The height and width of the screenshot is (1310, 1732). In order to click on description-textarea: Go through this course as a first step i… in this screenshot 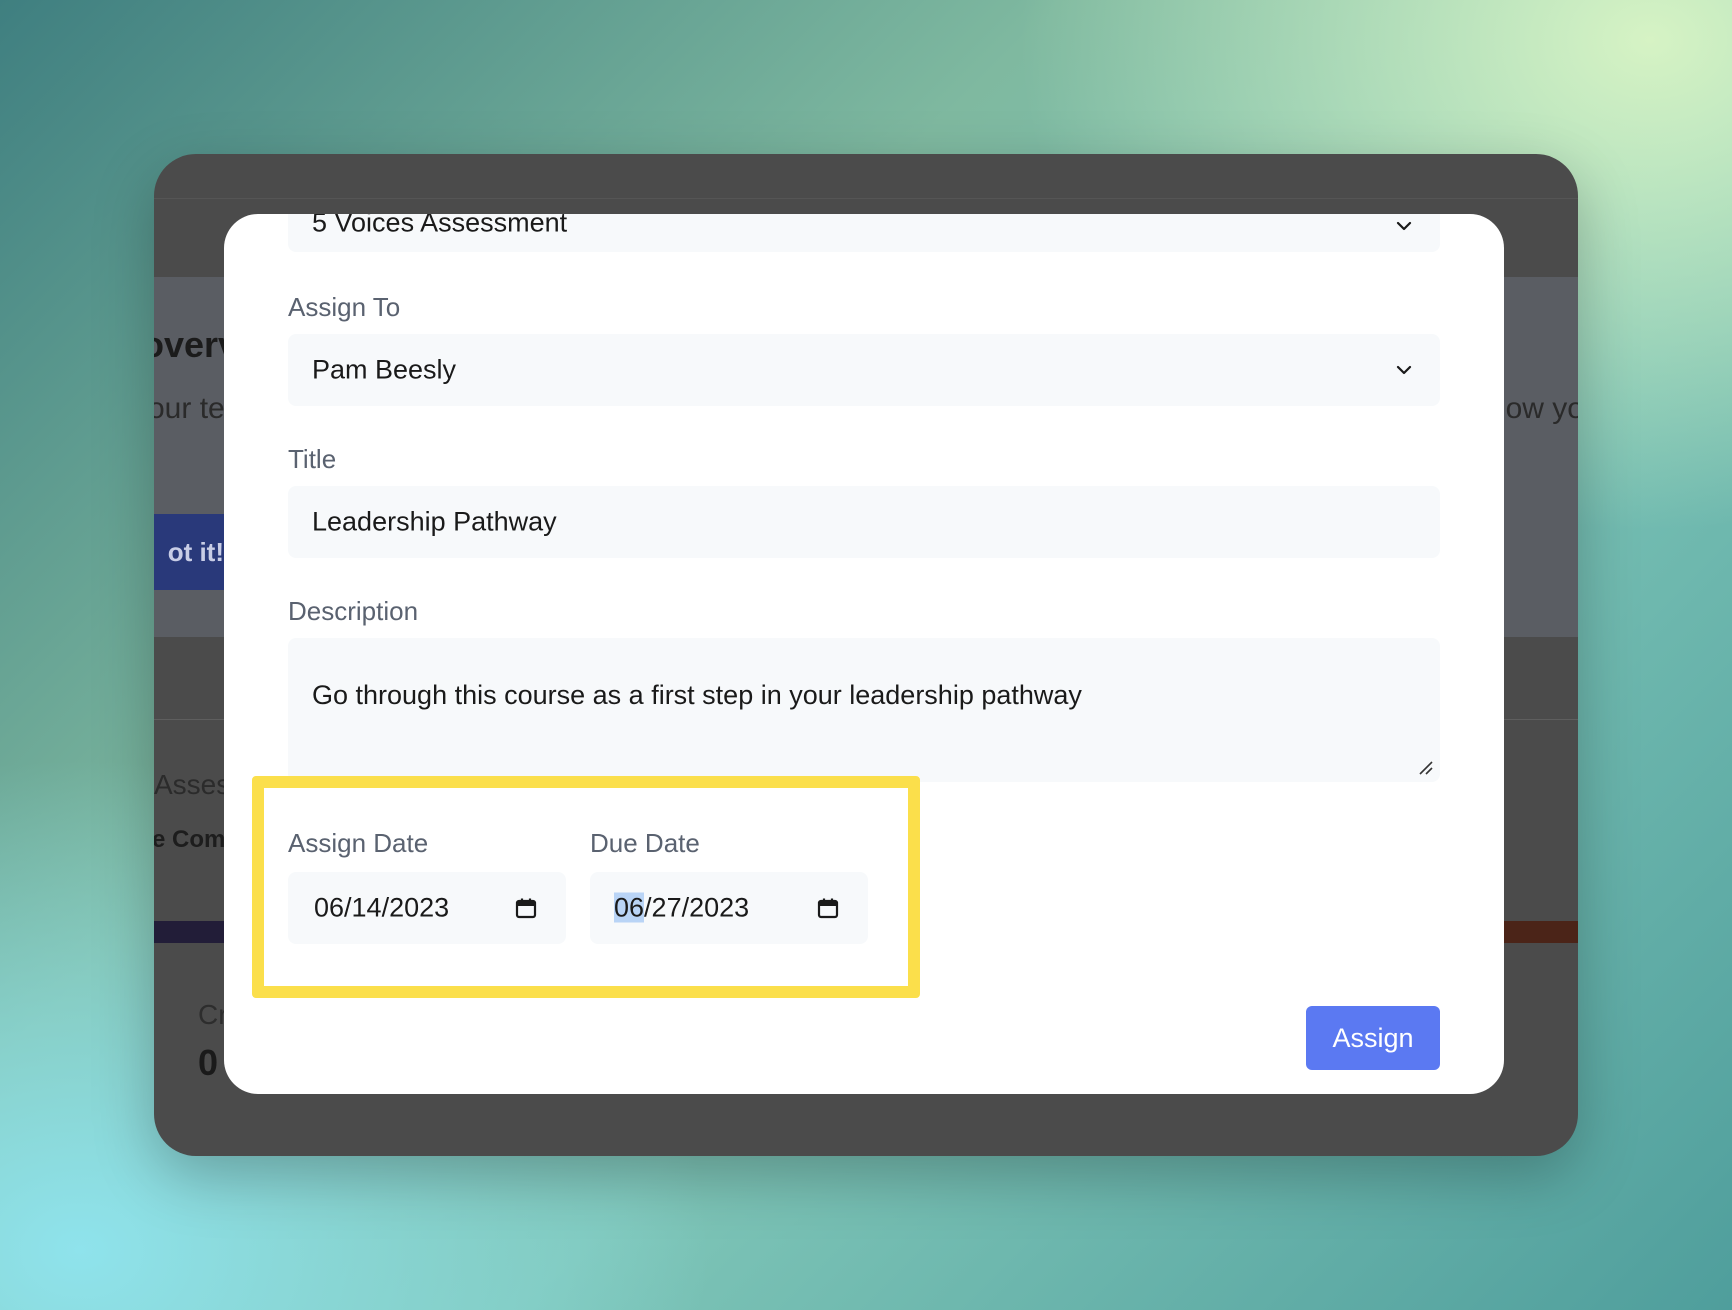, I will do `click(864, 710)`.